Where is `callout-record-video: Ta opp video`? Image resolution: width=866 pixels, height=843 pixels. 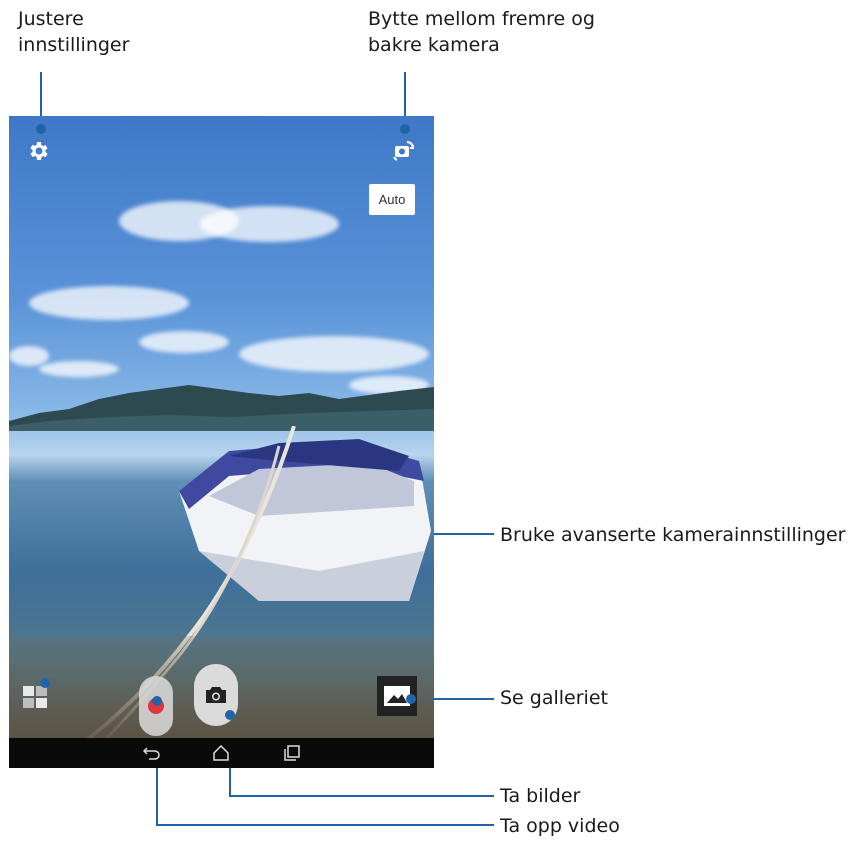 callout-record-video: Ta opp video is located at coordinates (560, 826).